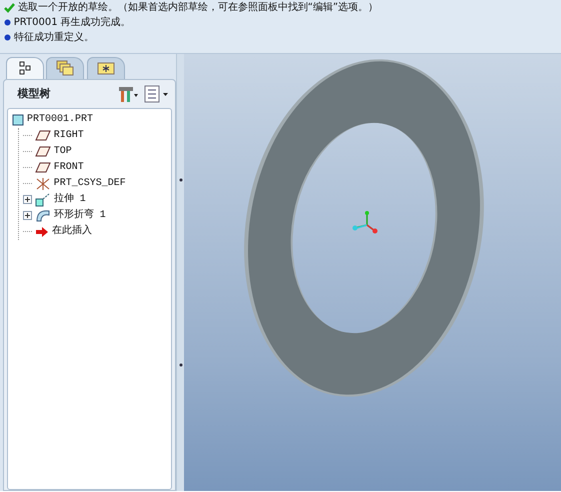 The image size is (561, 492). What do you see at coordinates (70, 200) in the screenshot?
I see `tree-item-label: 拉伸 1` at bounding box center [70, 200].